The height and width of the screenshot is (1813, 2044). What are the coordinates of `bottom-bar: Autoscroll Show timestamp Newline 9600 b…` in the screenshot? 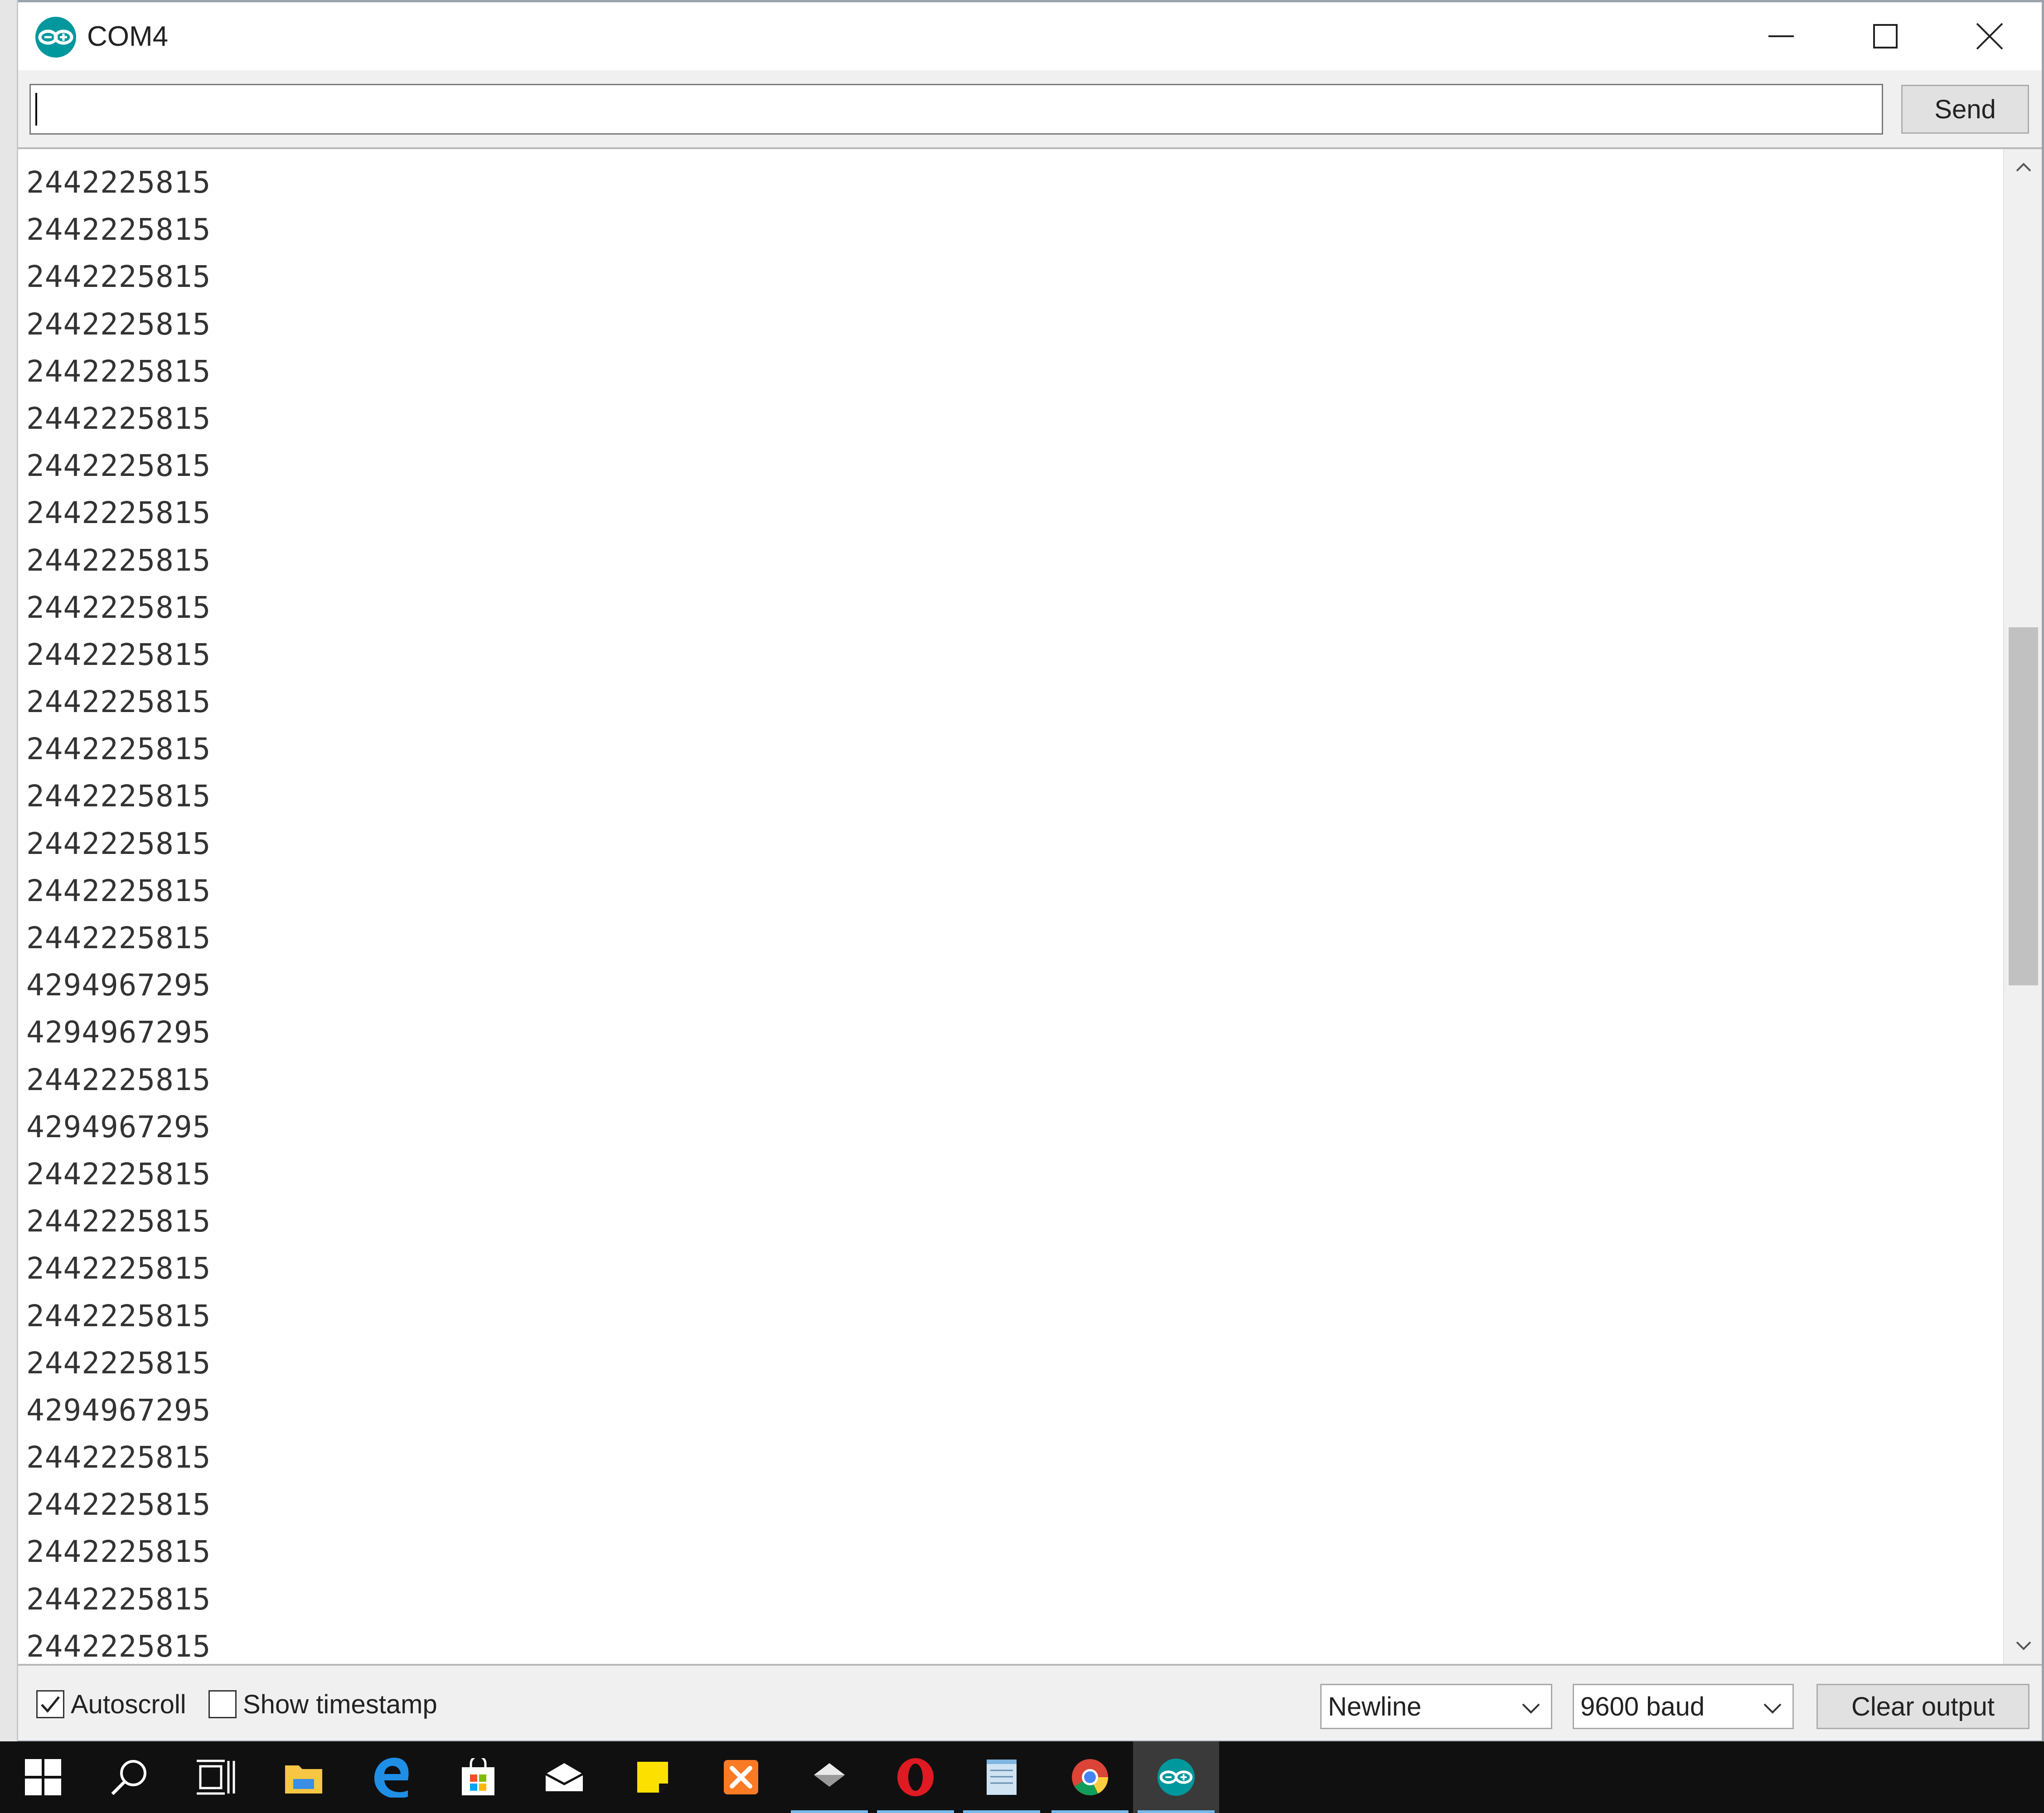 It's located at (1030, 1703).